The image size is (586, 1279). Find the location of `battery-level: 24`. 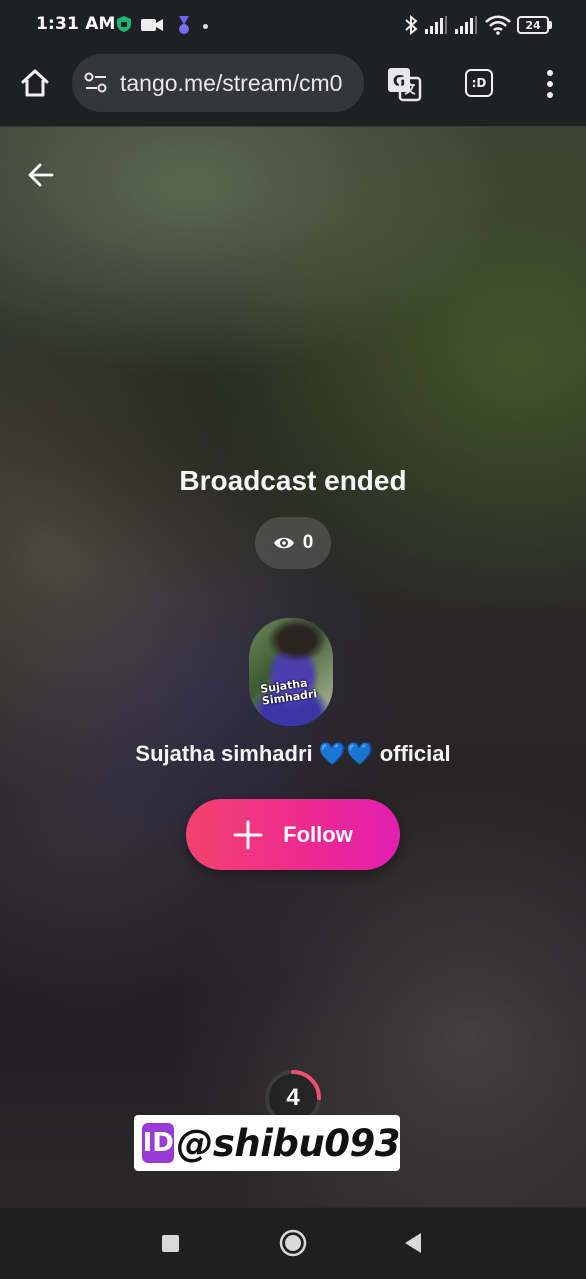

battery-level: 24 is located at coordinates (533, 25).